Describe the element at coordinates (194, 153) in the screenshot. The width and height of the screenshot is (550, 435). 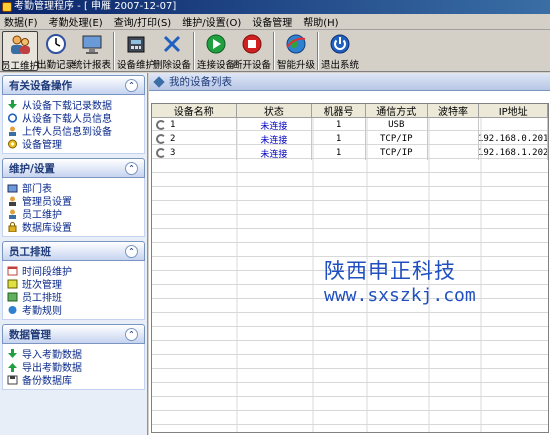
I see `device-name-cell: 3` at that location.